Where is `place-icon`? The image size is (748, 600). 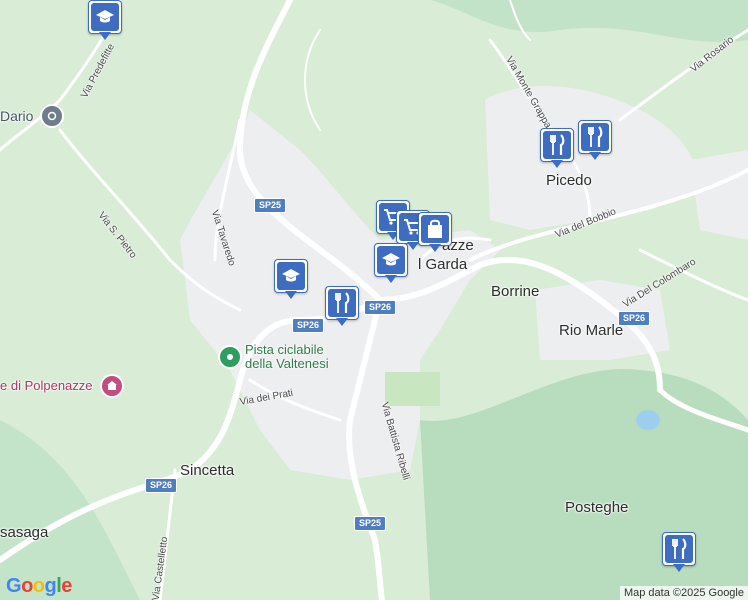 place-icon is located at coordinates (52, 116).